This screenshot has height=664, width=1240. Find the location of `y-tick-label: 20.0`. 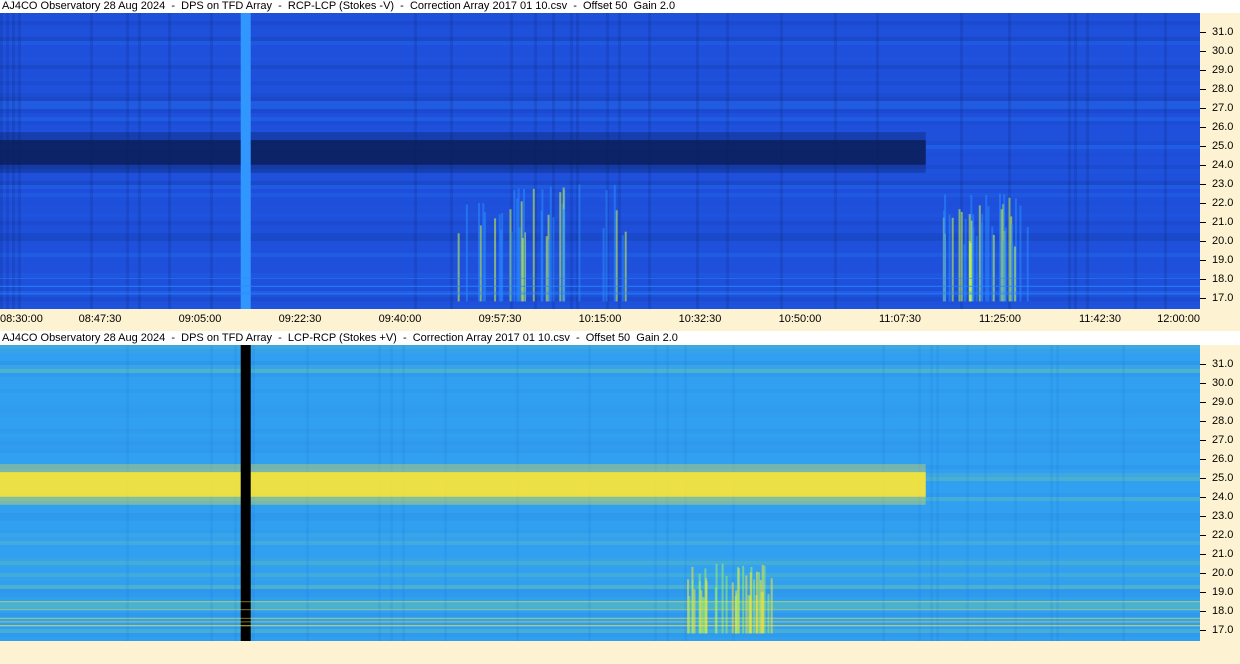

y-tick-label: 20.0 is located at coordinates (1223, 572).